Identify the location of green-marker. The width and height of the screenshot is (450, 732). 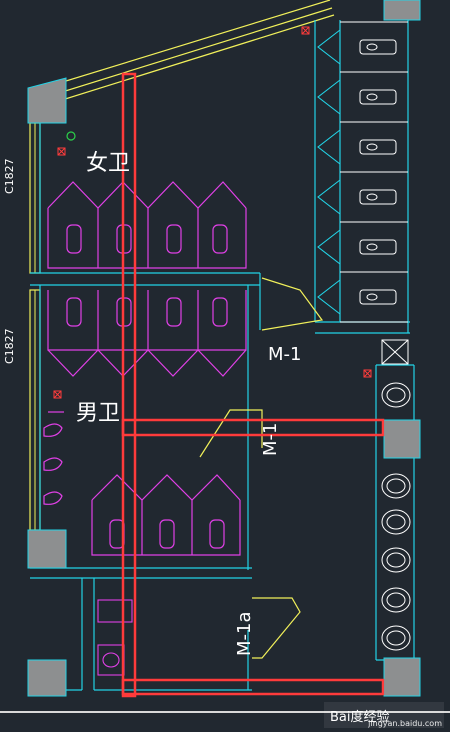
(71, 136).